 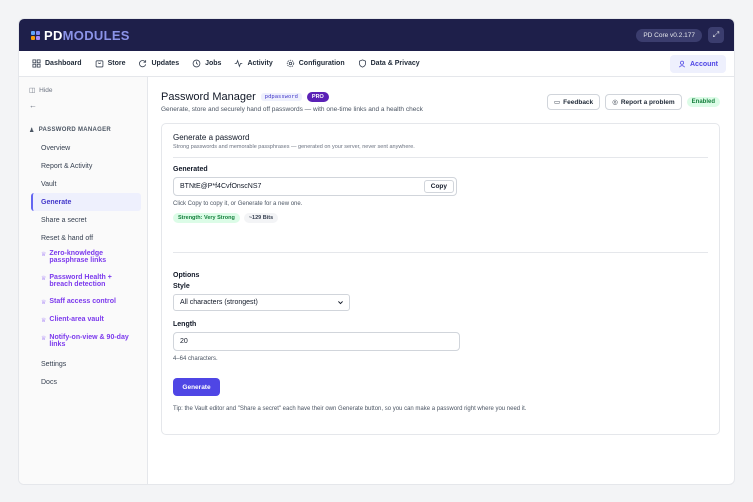 What do you see at coordinates (96, 35) in the screenshot?
I see `brand-modules: MODULES` at bounding box center [96, 35].